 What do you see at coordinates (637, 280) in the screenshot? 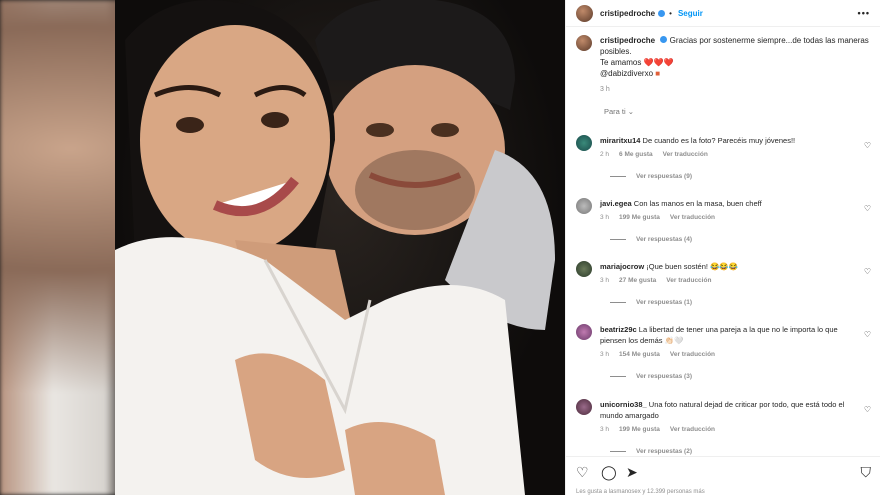
I see `comment-likes: 27 Me gusta` at bounding box center [637, 280].